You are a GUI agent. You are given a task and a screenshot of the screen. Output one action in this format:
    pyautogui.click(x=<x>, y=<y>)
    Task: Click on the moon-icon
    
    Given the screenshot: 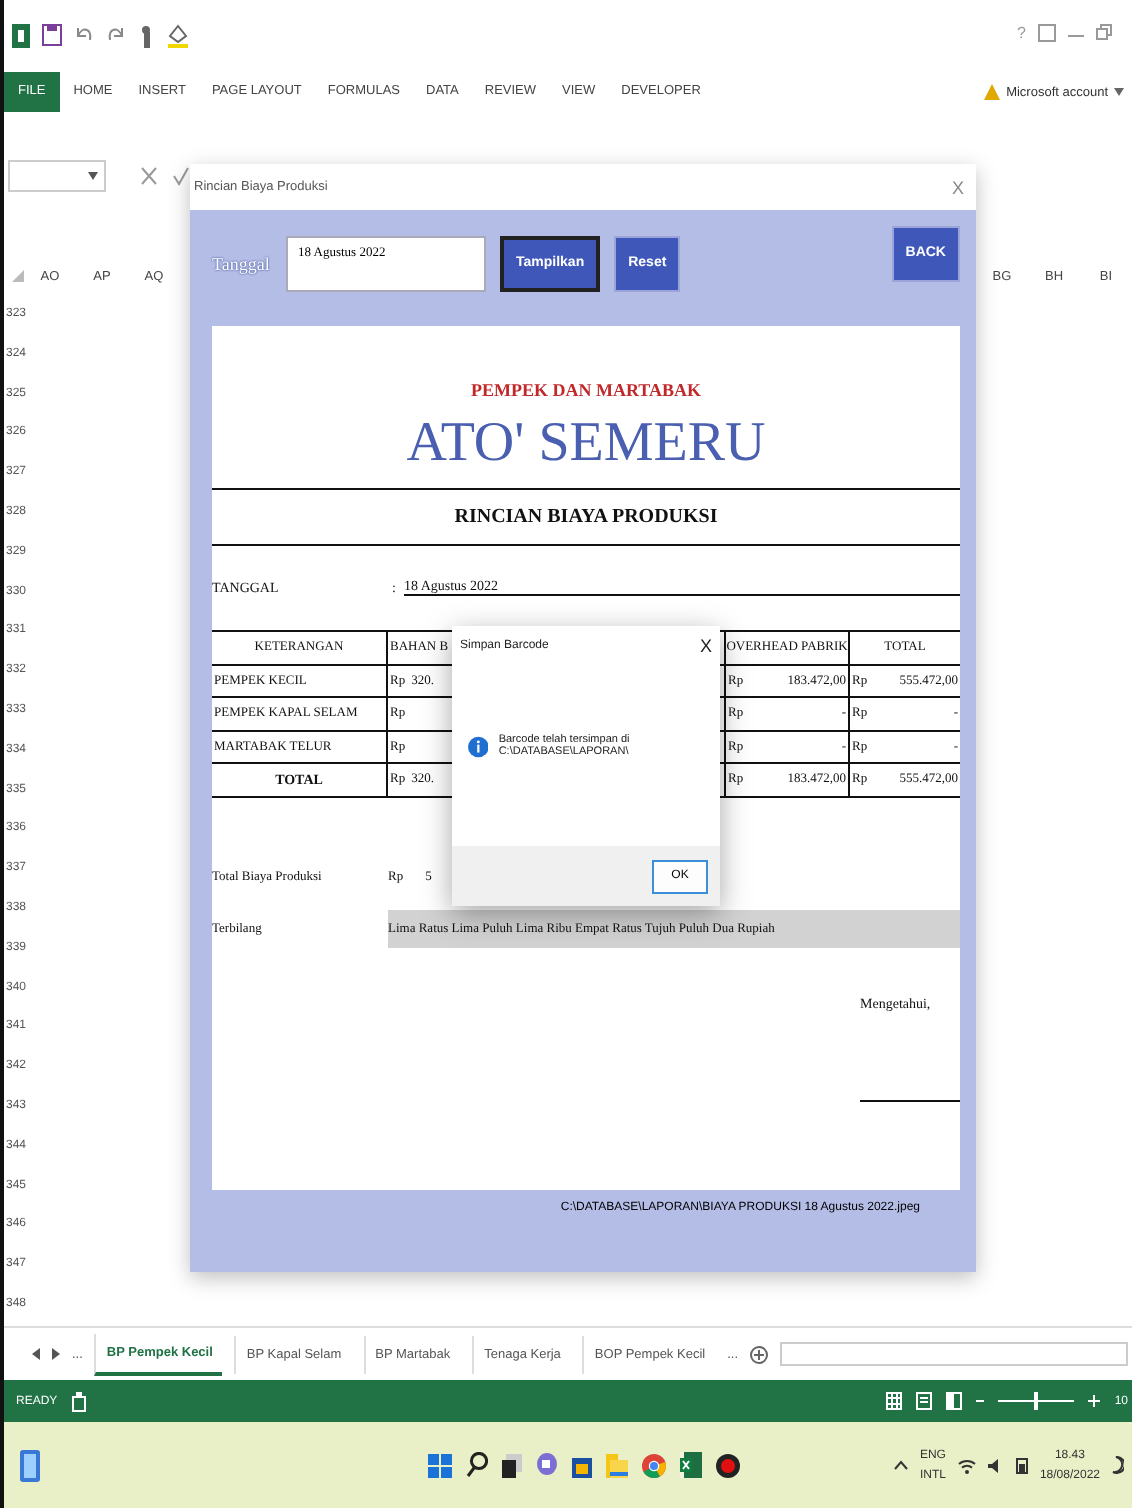 What is the action you would take?
    pyautogui.click(x=1118, y=1465)
    